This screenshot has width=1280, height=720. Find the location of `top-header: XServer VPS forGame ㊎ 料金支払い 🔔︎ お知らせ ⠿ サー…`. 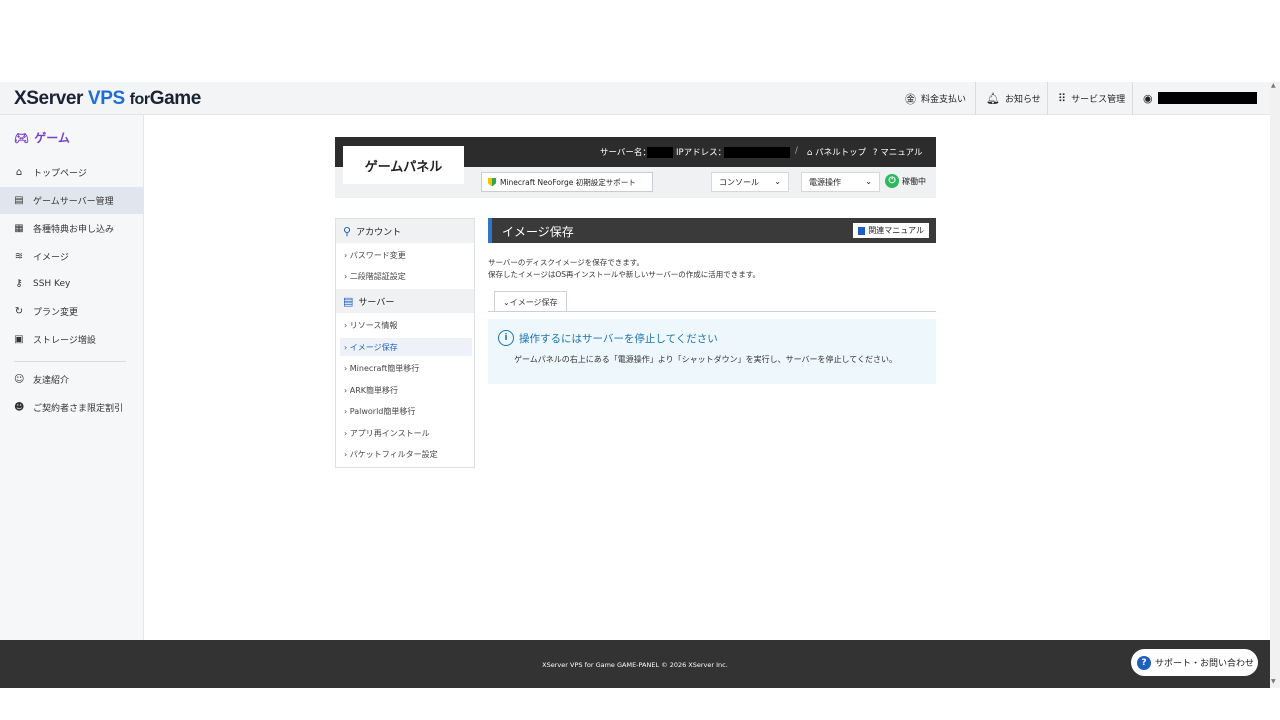

top-header: XServer VPS forGame ㊎ 料金支払い 🔔︎ お知らせ ⠿ サー… is located at coordinates (635, 98).